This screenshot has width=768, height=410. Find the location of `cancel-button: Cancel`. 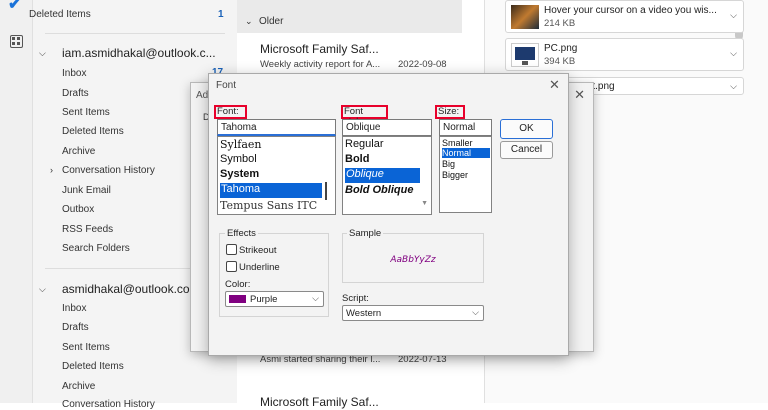

cancel-button: Cancel is located at coordinates (526, 150).